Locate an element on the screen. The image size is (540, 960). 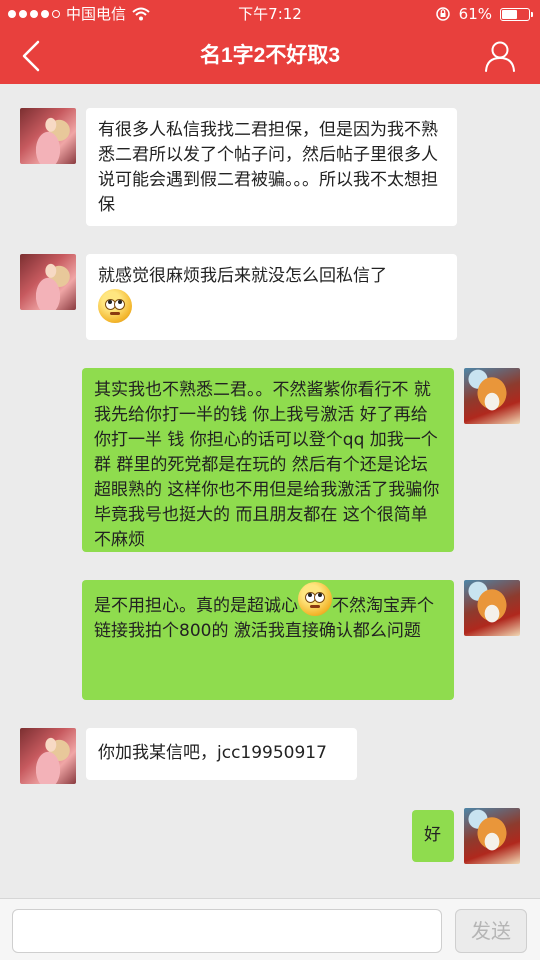
nav-bar: 名1字2不好取3 is located at coordinates (270, 56).